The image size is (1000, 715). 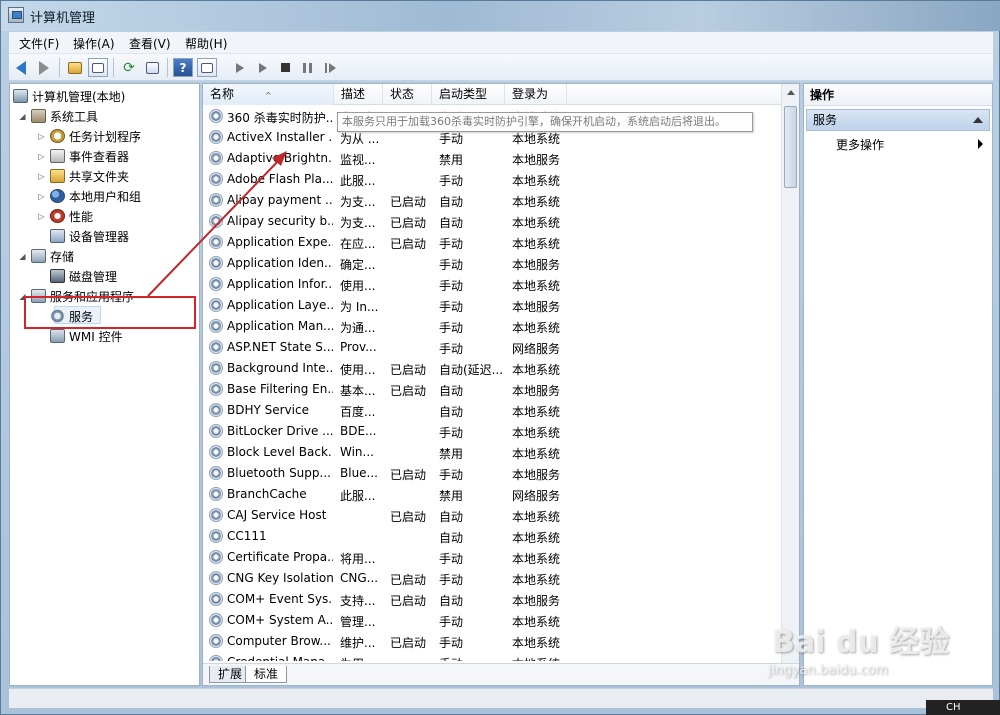 I want to click on submenu-arrow-icon, so click(x=980, y=144).